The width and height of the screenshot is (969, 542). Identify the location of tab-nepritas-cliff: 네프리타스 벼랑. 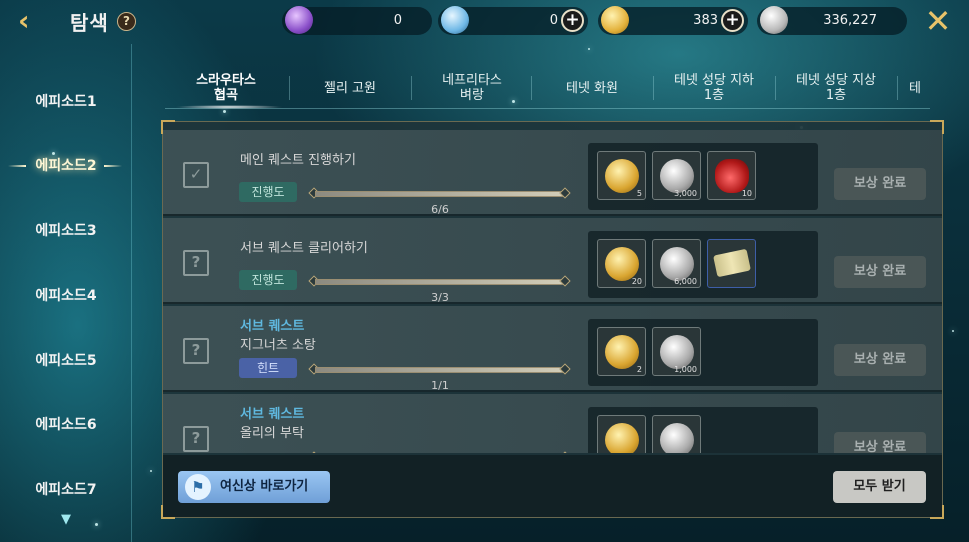
(472, 88).